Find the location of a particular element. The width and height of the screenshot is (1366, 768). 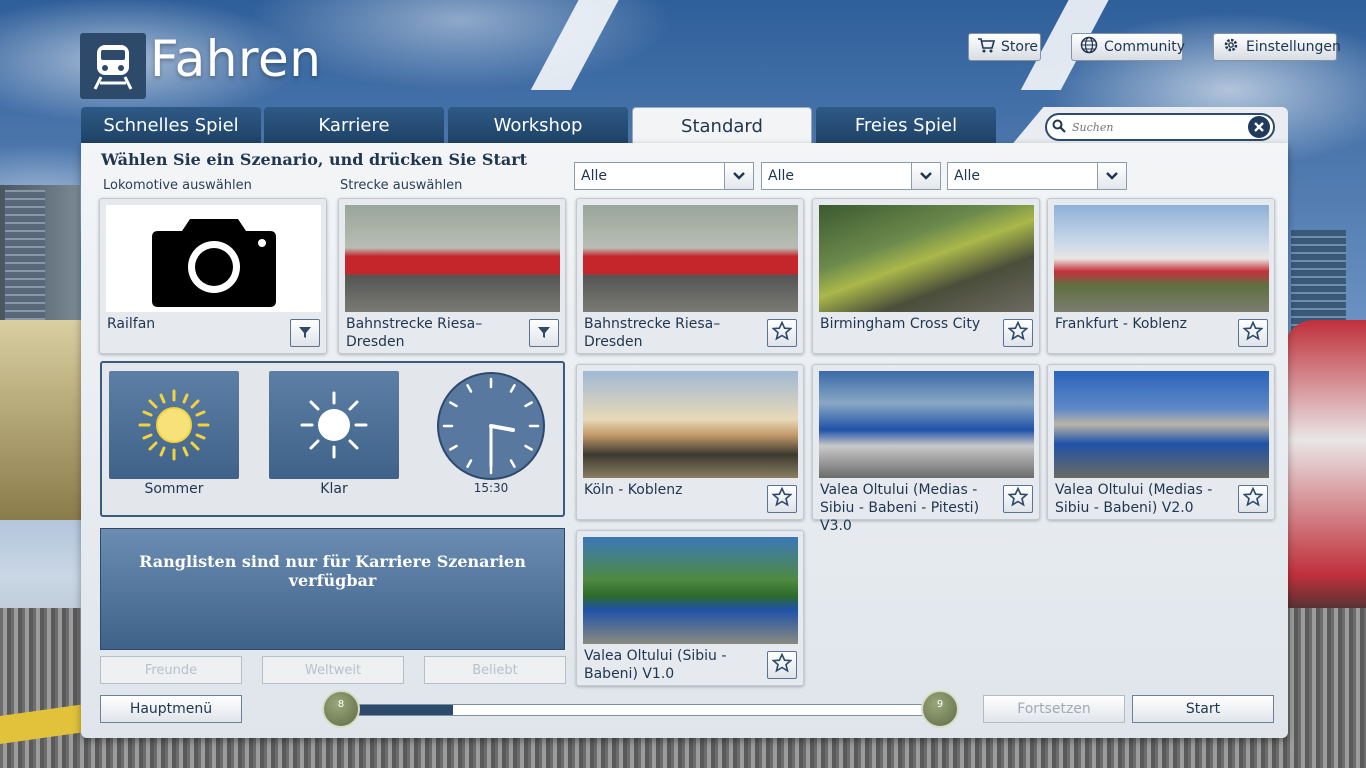

route-select-label: Strecke auswählen is located at coordinates (401, 185).